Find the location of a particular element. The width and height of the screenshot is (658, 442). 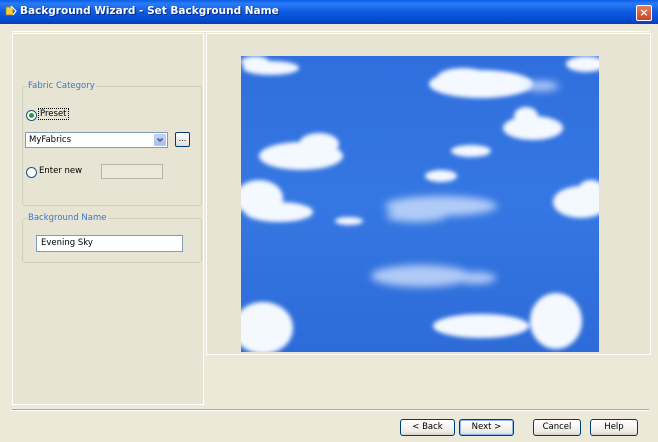

enter-new-field is located at coordinates (132, 171).